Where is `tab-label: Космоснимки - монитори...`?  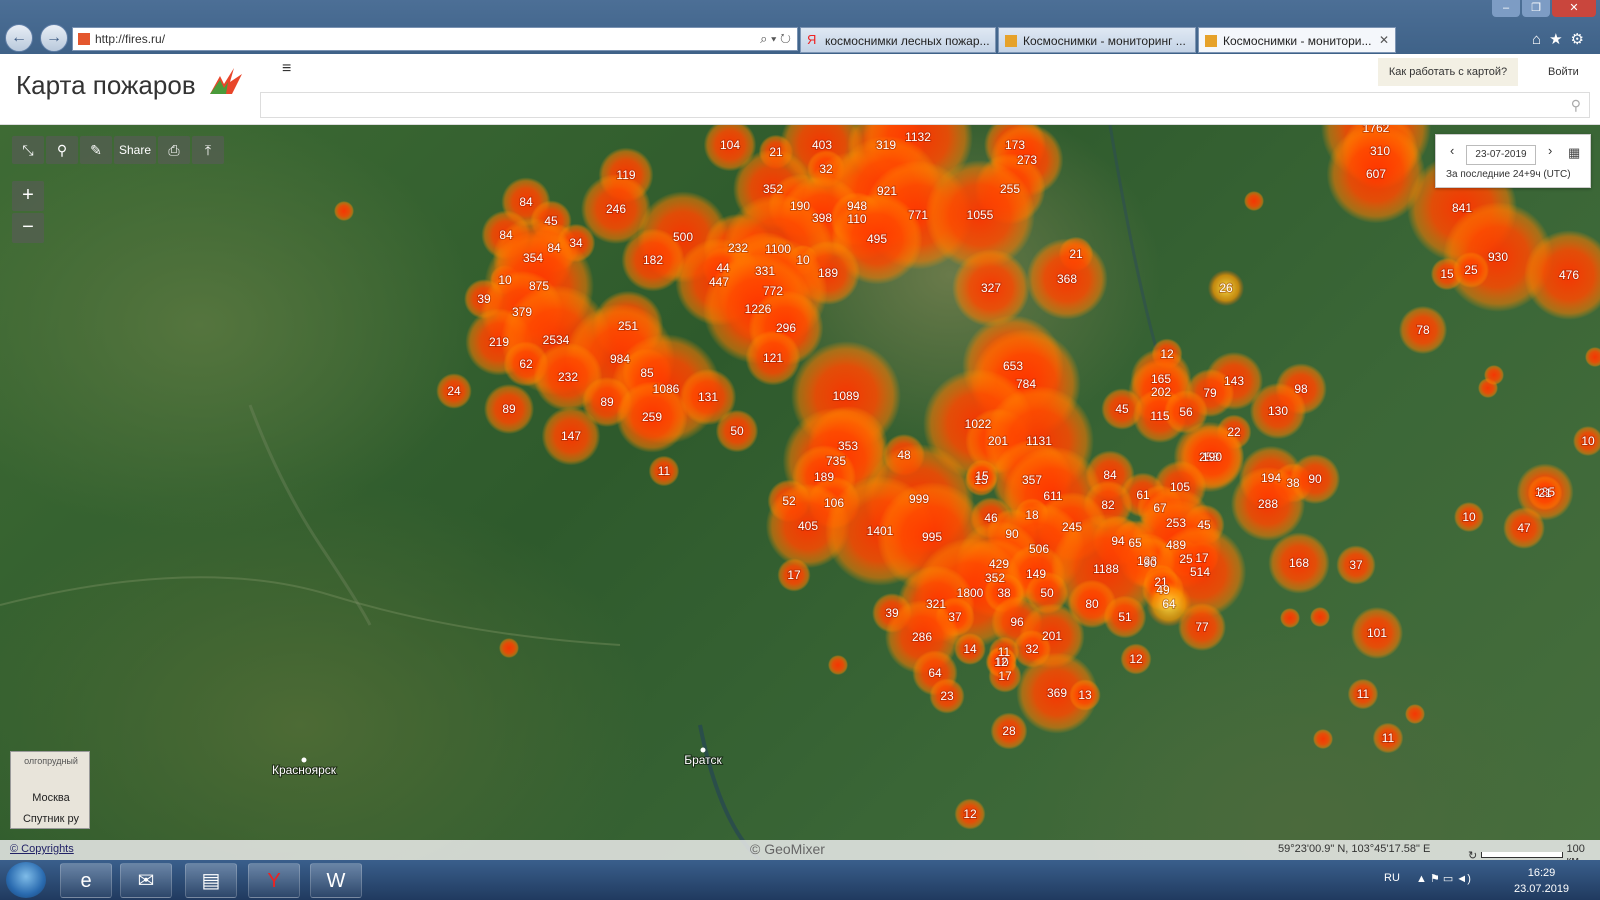
tab-label: Космоснимки - монитори... is located at coordinates (1297, 41).